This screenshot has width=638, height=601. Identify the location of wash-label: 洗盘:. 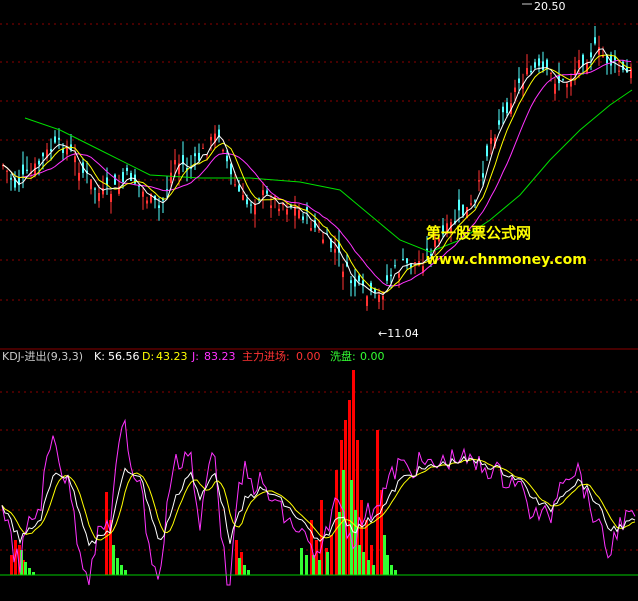
(343, 356).